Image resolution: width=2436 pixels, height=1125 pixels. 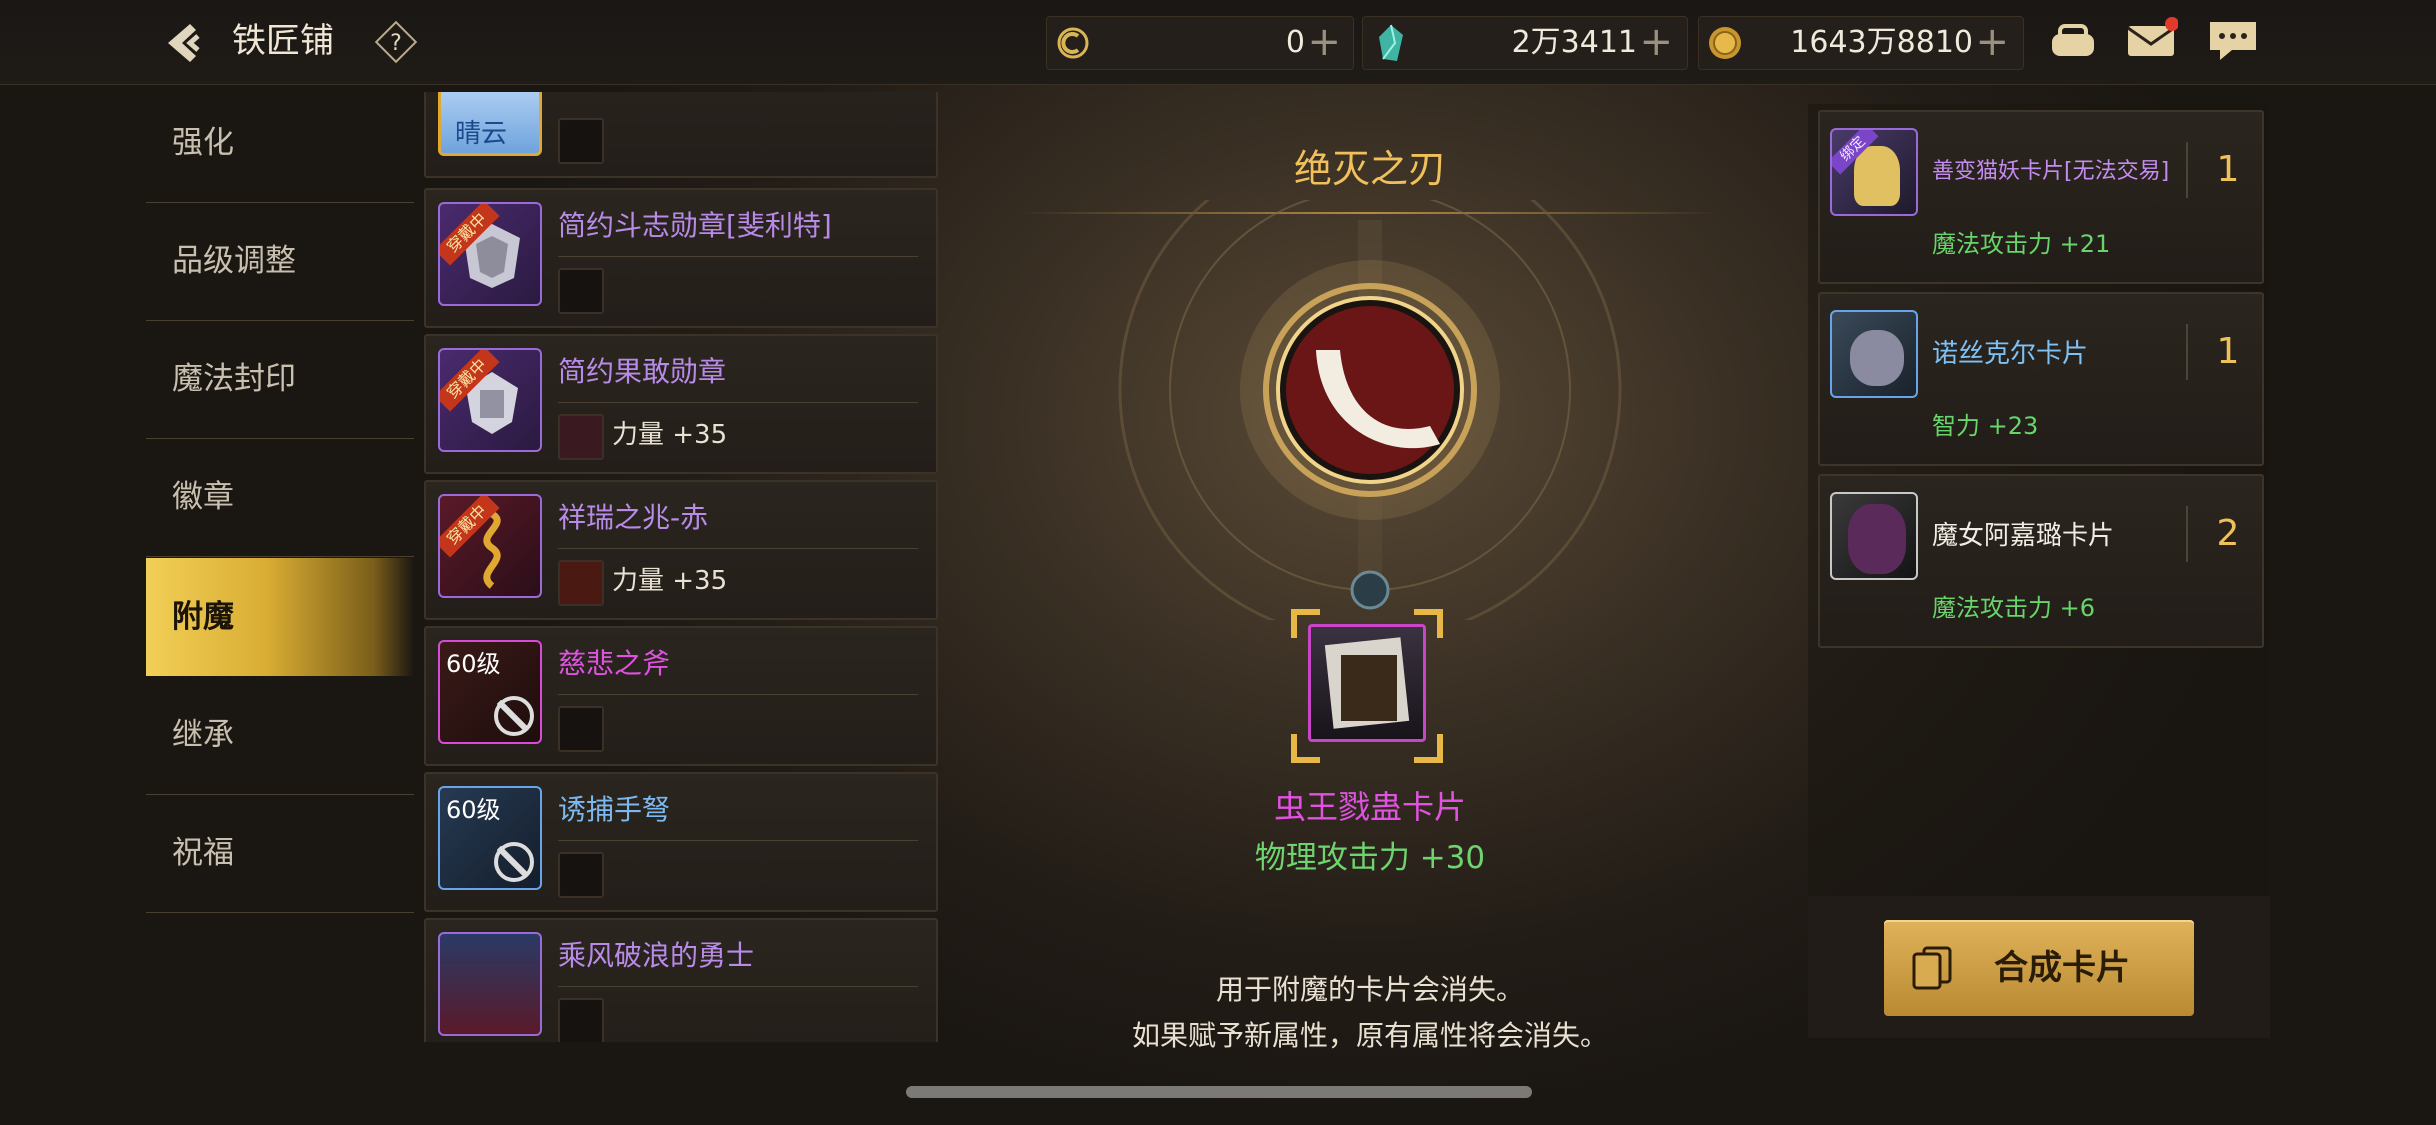 I want to click on nav-label: 品级调整, so click(x=234, y=261).